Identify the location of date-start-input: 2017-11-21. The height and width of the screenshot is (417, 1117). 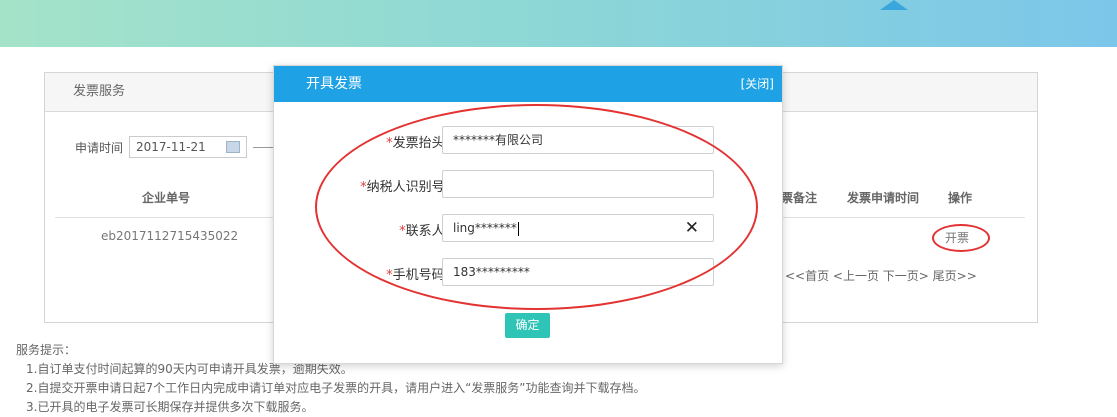
(188, 147).